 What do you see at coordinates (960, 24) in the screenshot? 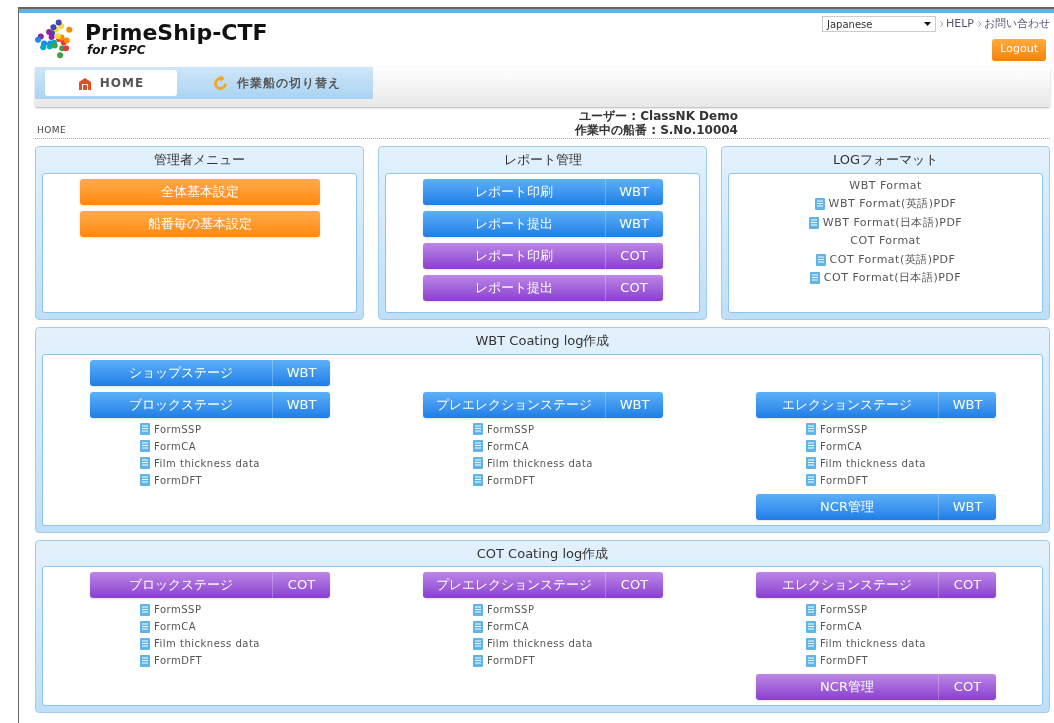
I see `header-link: HELP` at bounding box center [960, 24].